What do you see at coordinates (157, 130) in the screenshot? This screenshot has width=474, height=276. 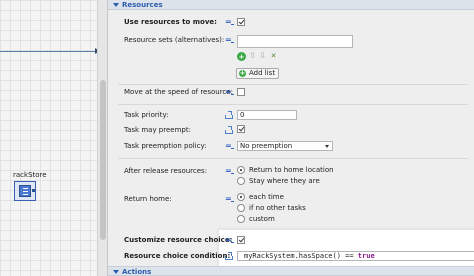 I see `task-may-preempt-label: Task may preempt:` at bounding box center [157, 130].